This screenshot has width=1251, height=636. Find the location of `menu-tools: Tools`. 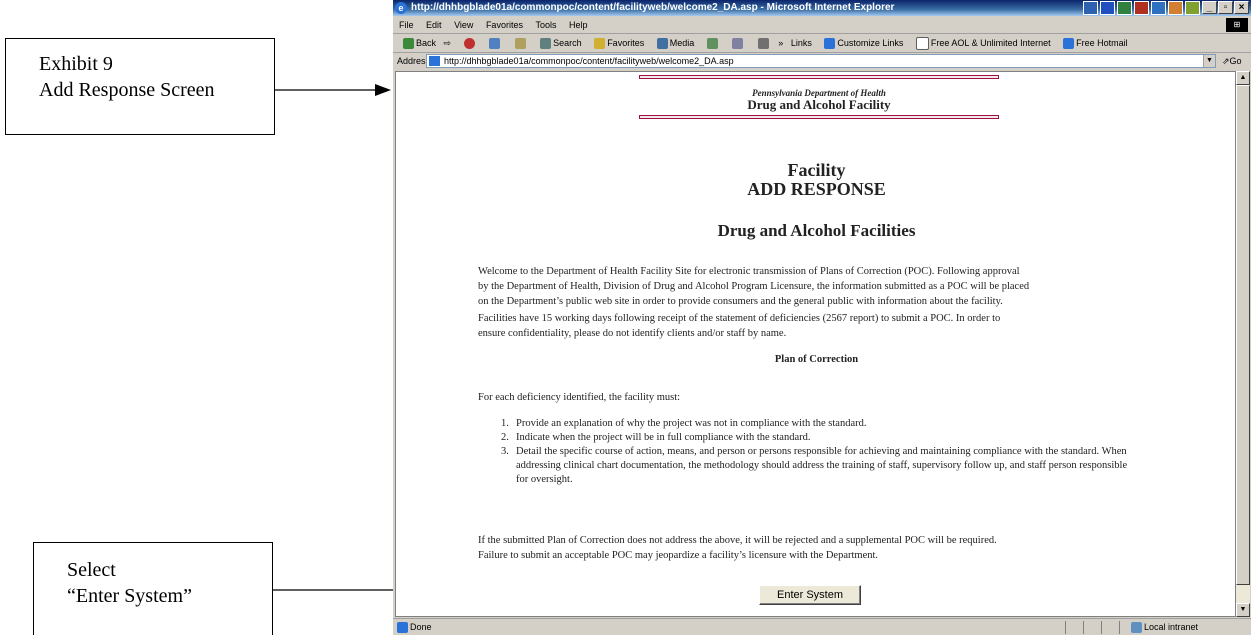

menu-tools: Tools is located at coordinates (545, 25).